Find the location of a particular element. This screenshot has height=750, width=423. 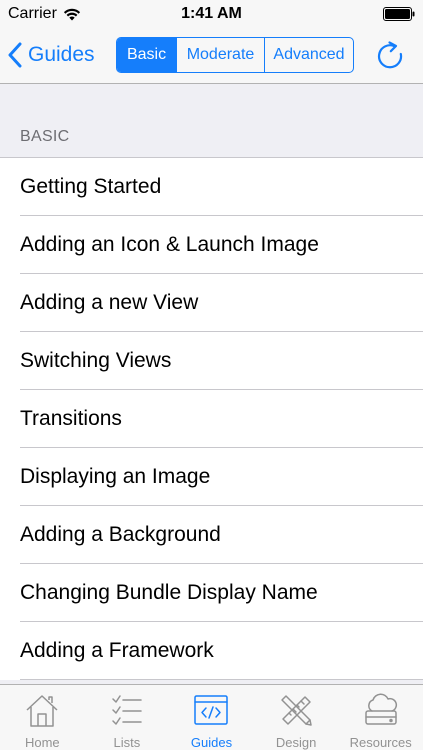

list-item: Adding a Framework is located at coordinates (211, 651).